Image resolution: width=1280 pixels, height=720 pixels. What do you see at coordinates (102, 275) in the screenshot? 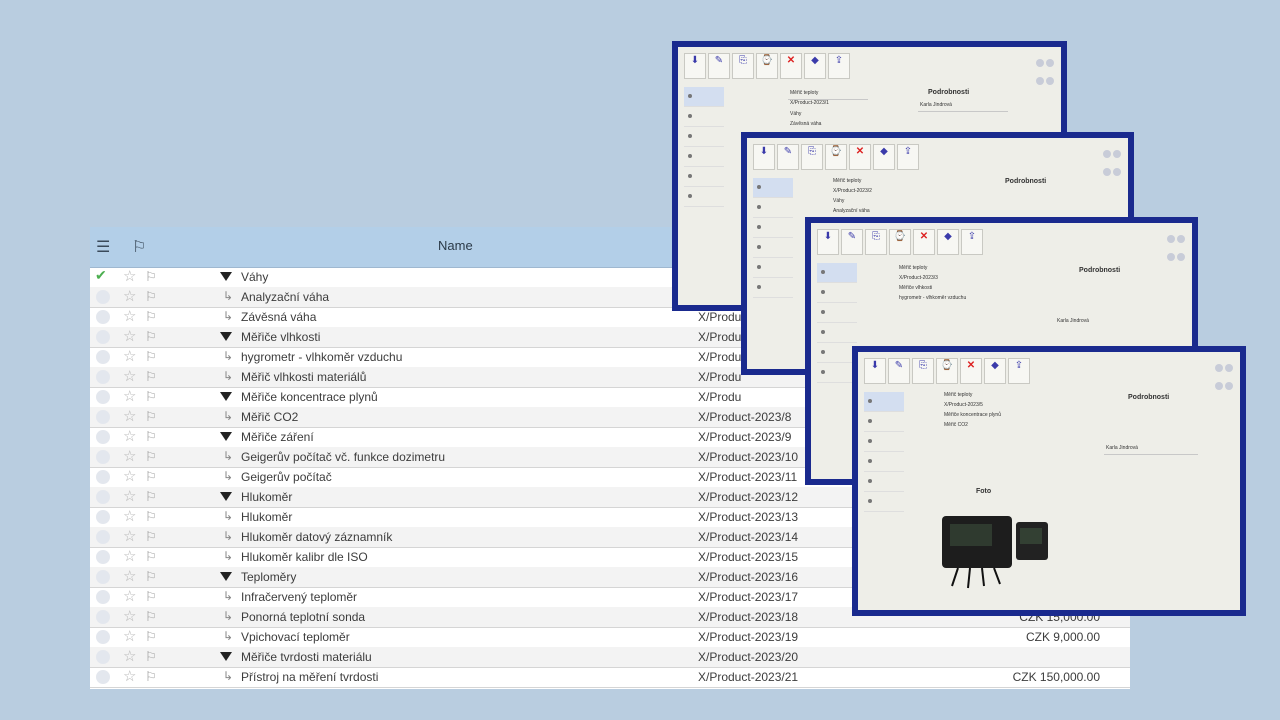
I see `checkmark-icon: ✔` at bounding box center [102, 275].